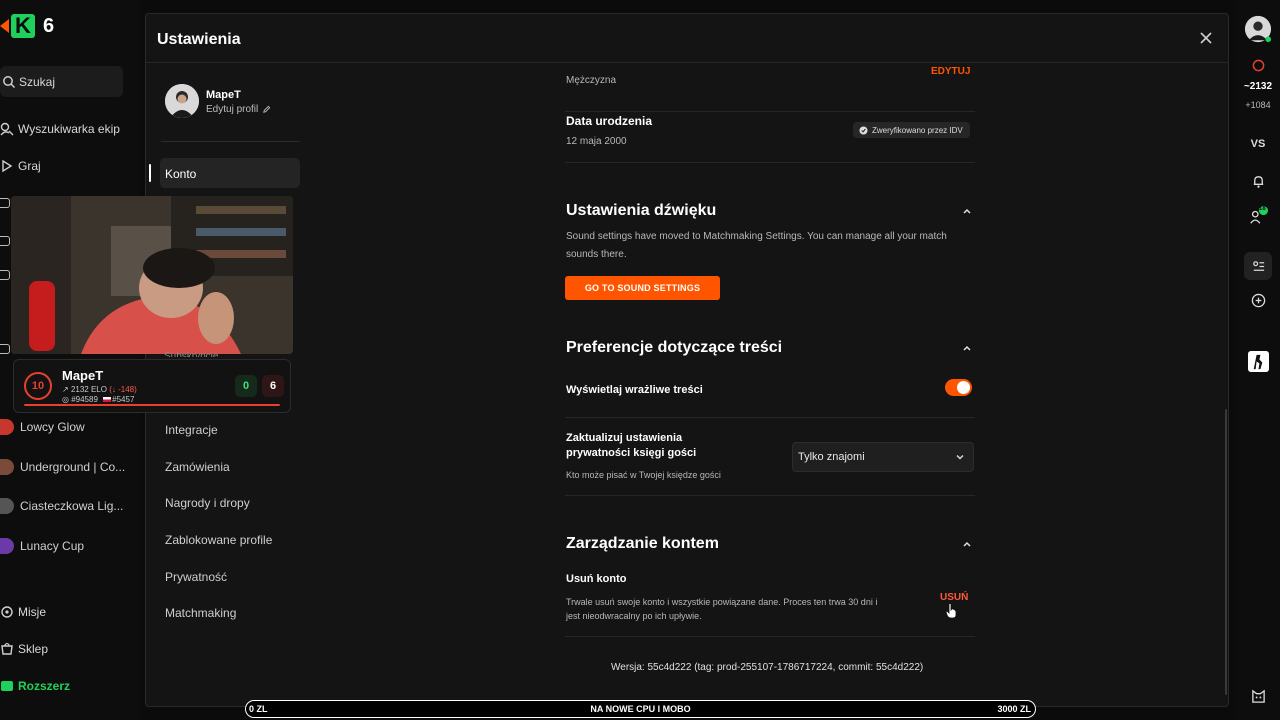 This screenshot has height=720, width=1280. Describe the element at coordinates (238, 109) in the screenshot. I see `edit-profile-link: Edytuj profil` at that location.